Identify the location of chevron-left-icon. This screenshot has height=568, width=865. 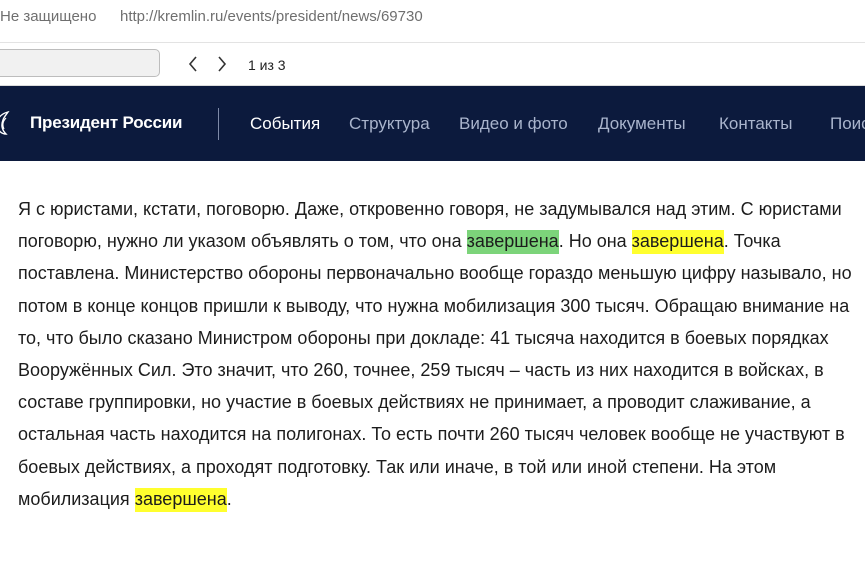
(193, 64).